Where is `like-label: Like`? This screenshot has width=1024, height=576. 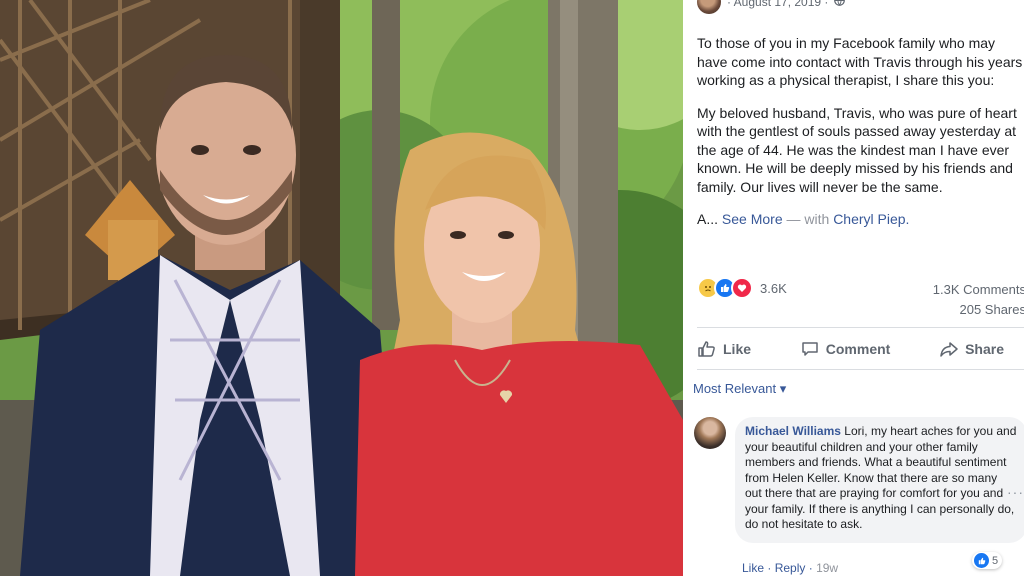 like-label: Like is located at coordinates (737, 349).